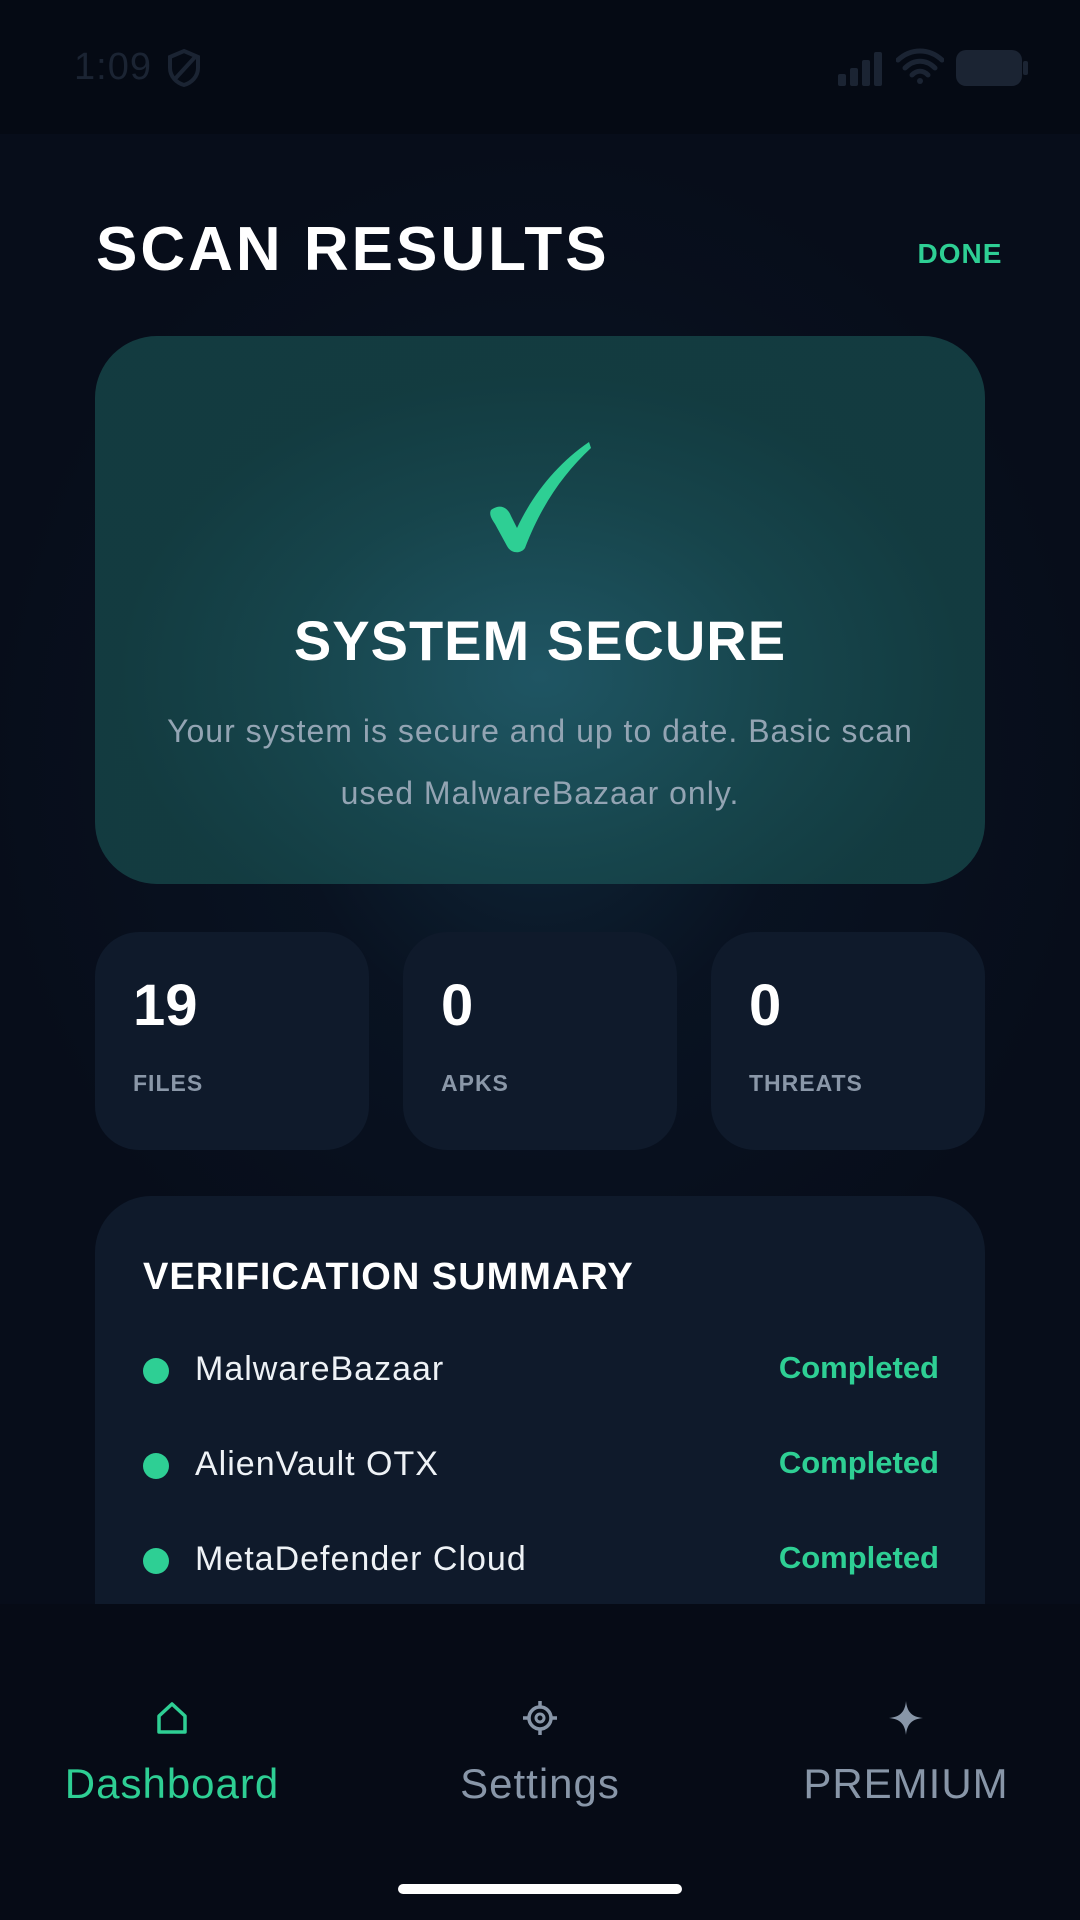 This screenshot has width=1080, height=1920. What do you see at coordinates (320, 1369) in the screenshot?
I see `service-name: MalwareBazaar` at bounding box center [320, 1369].